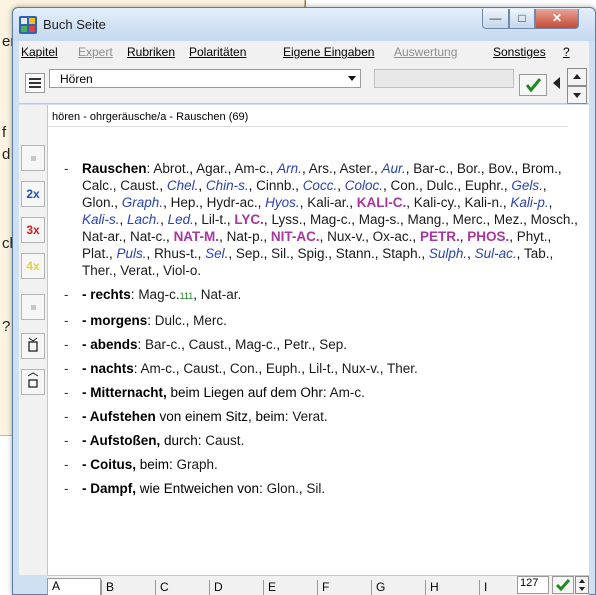 The image size is (596, 595). I want to click on rubric-title: Rauschen, so click(114, 168).